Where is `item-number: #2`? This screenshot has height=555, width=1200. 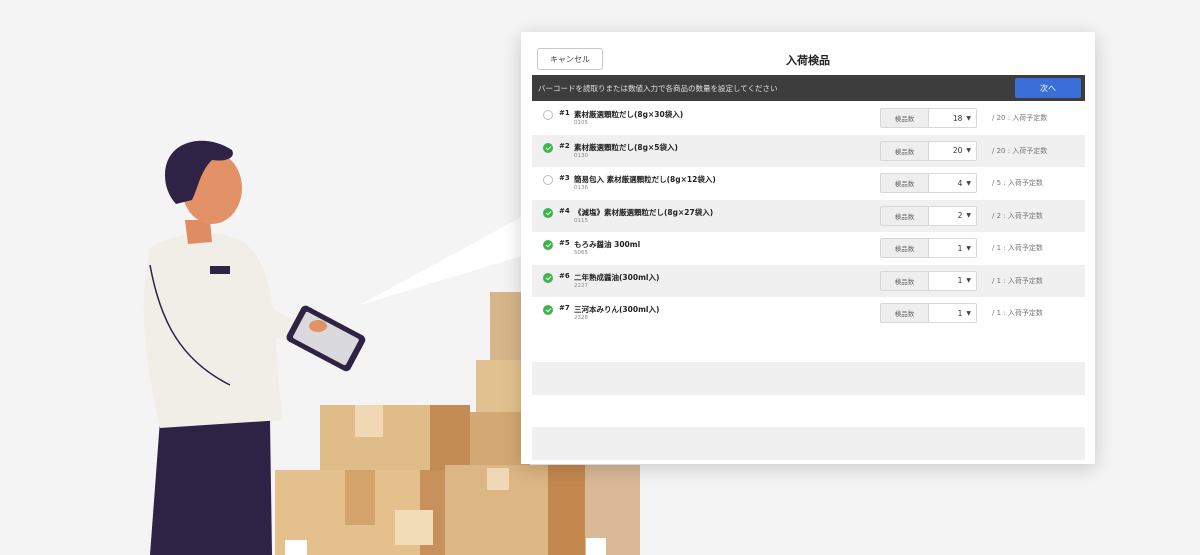
item-number: #2 is located at coordinates (564, 145).